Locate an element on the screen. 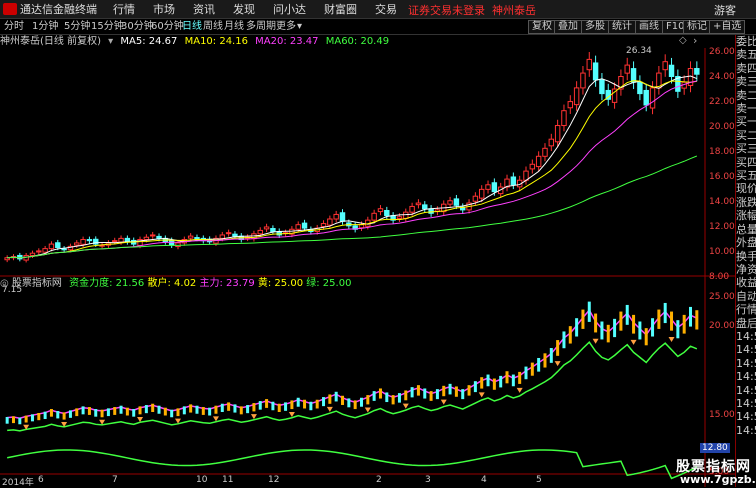 This screenshot has height=488, width=756. button-huaxian: 画线 is located at coordinates (649, 27).